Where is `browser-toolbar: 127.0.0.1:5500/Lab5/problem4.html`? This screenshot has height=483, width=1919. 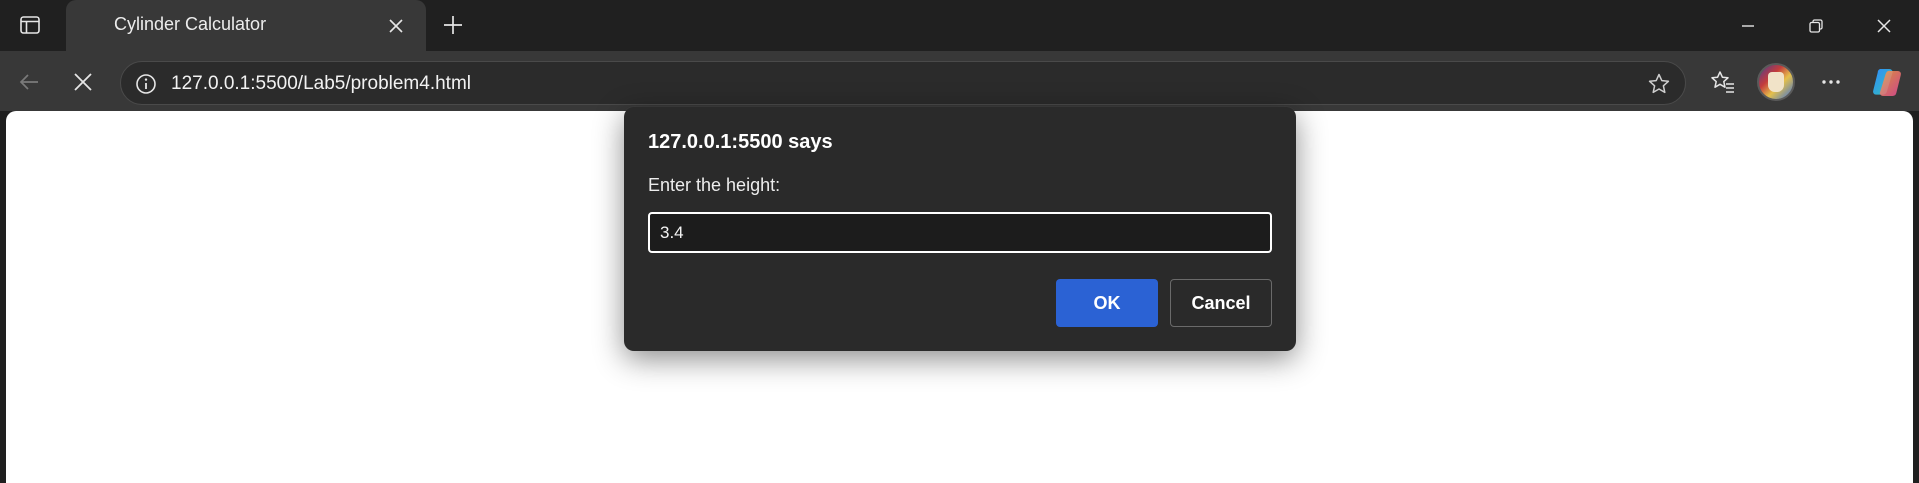
browser-toolbar: 127.0.0.1:5500/Lab5/problem4.html is located at coordinates (959, 81).